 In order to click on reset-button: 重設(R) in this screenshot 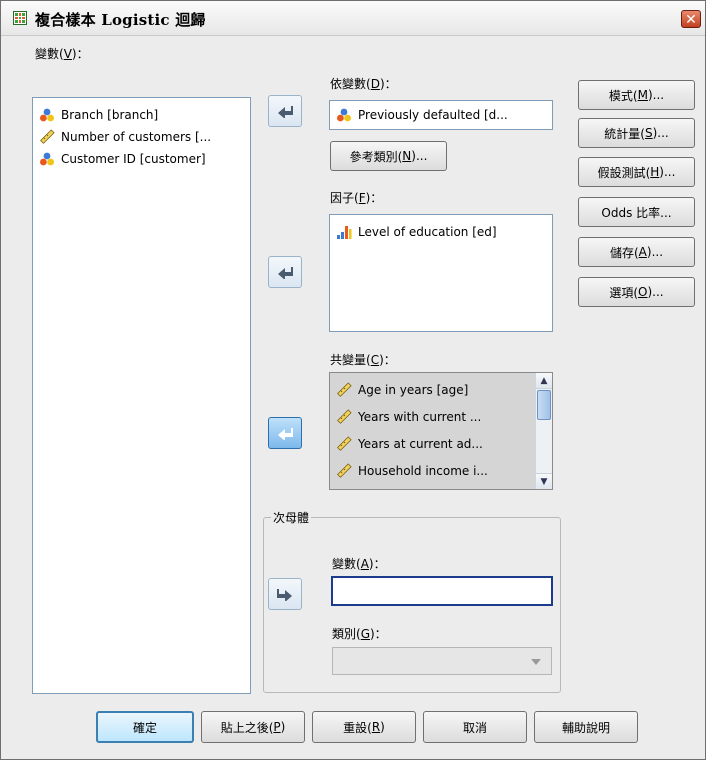, I will do `click(364, 727)`.